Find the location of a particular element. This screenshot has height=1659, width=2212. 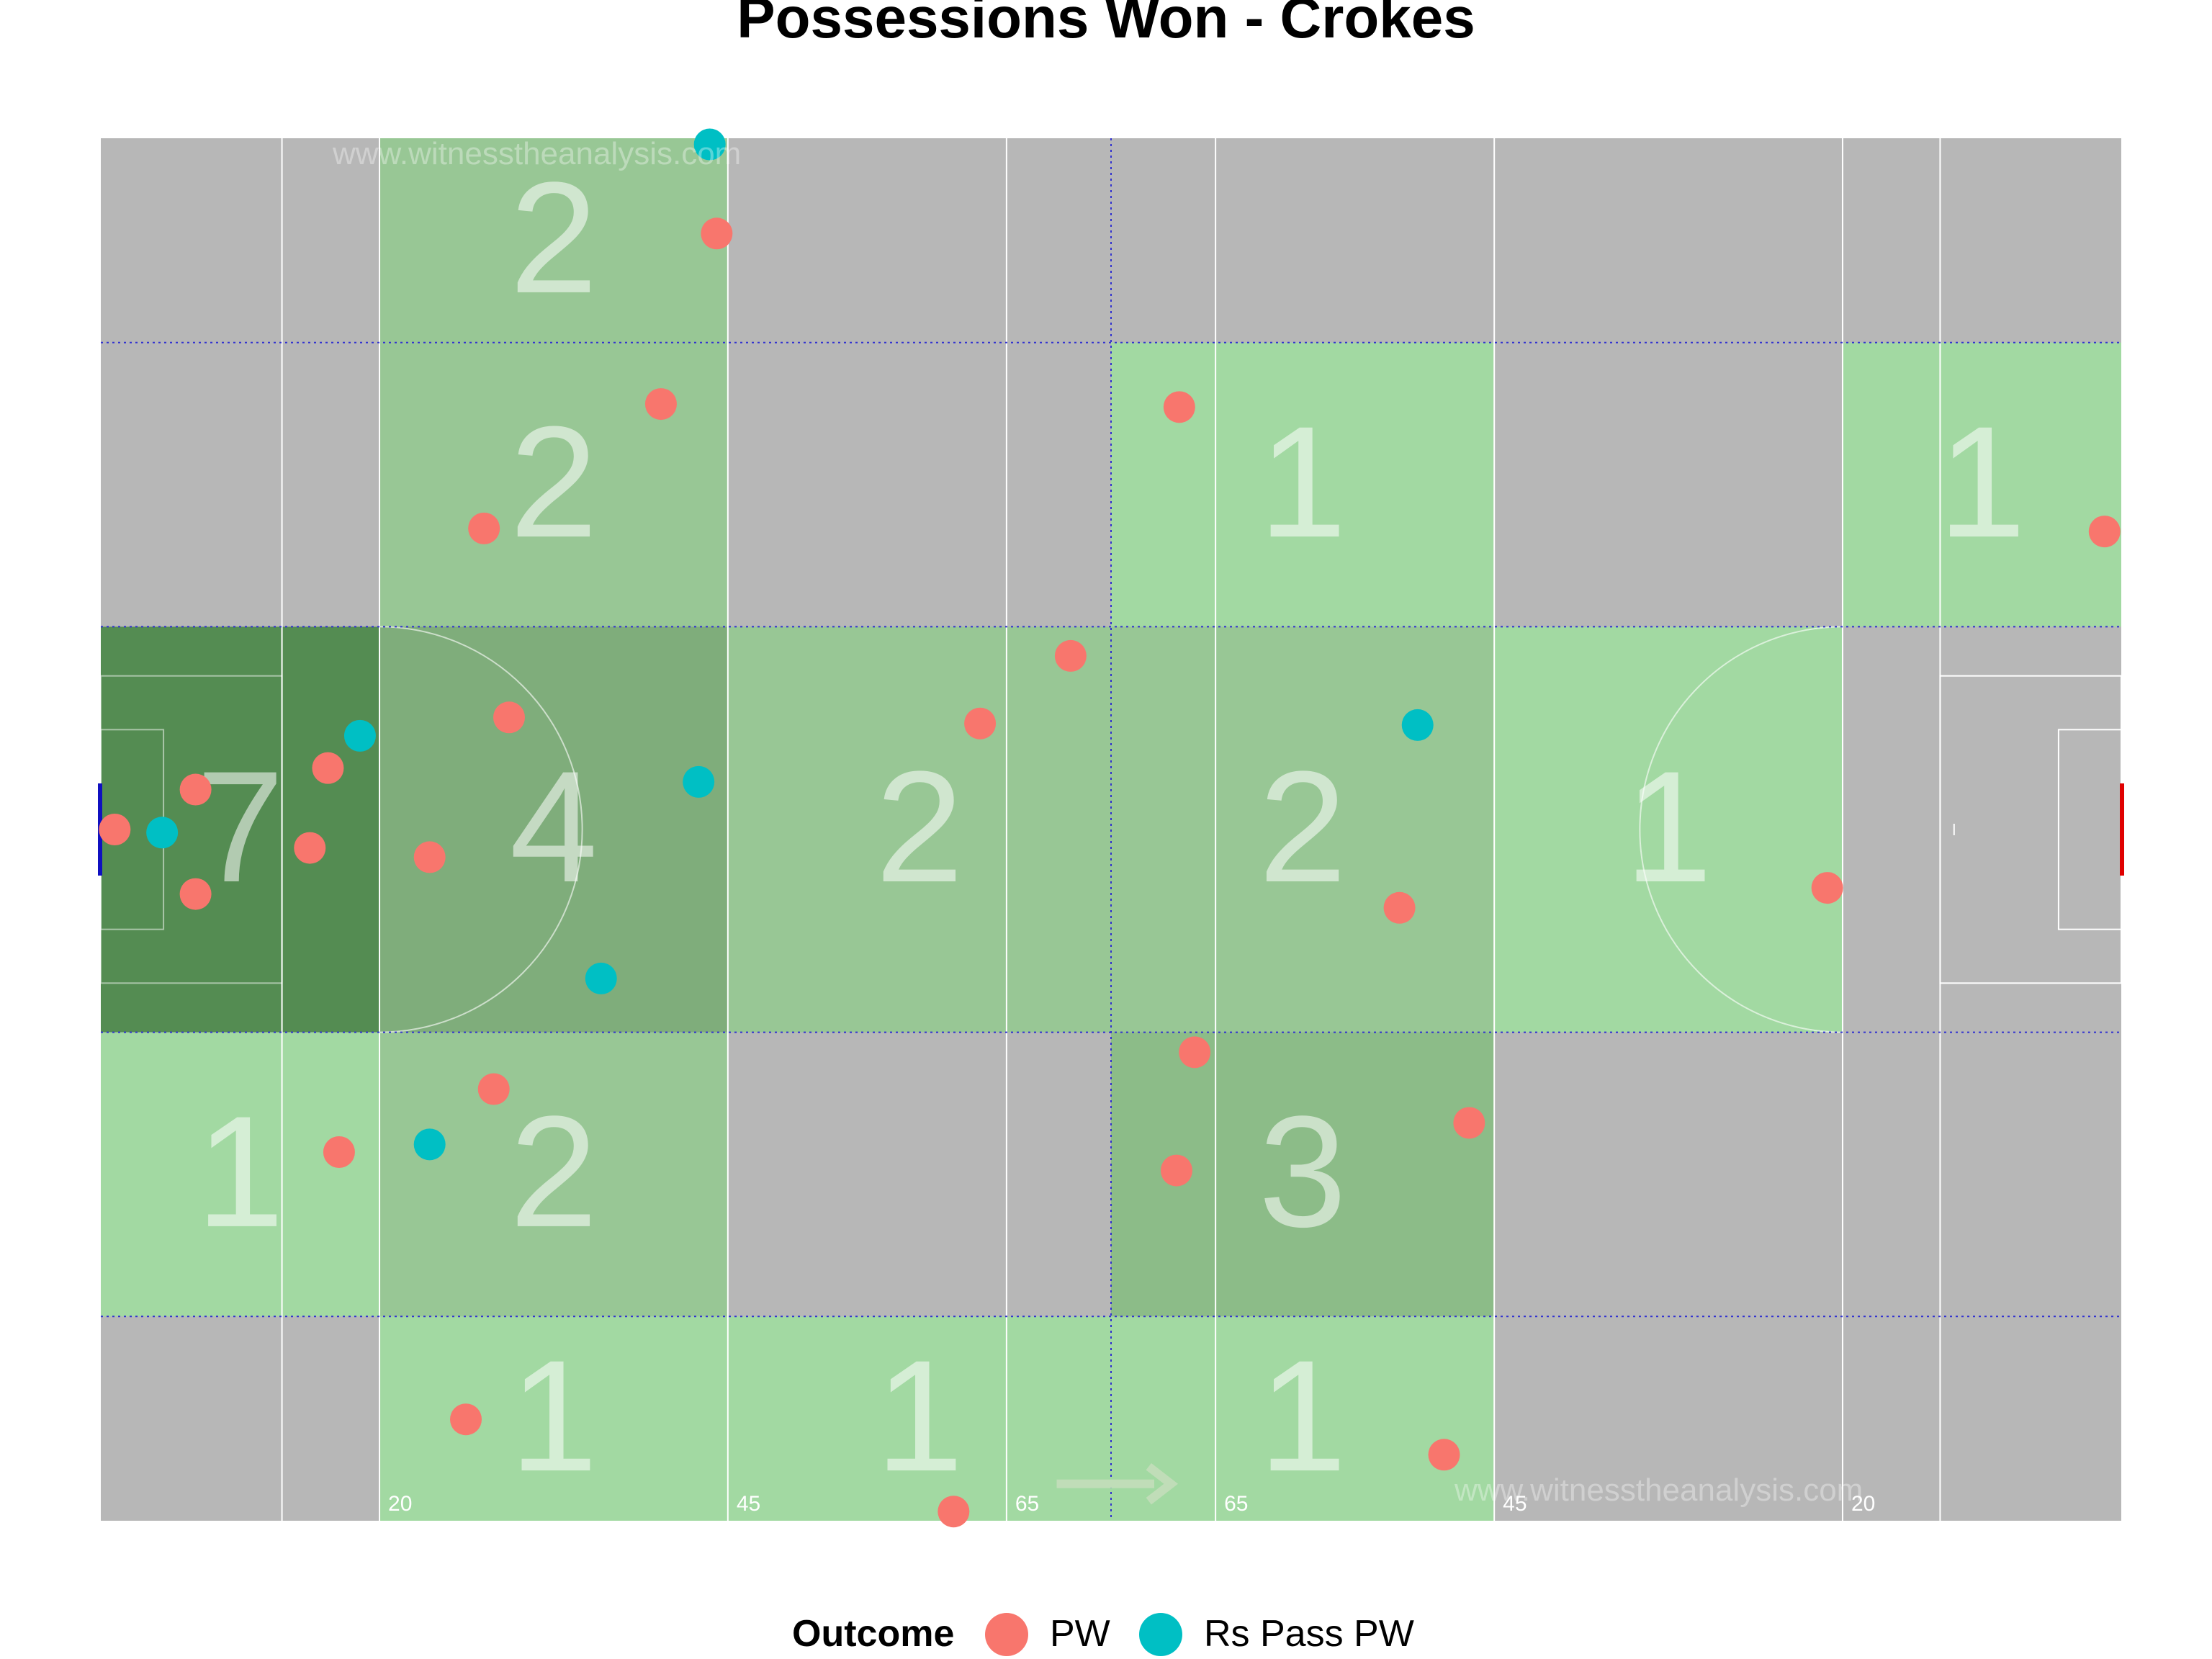

legend: Outcome PW Rs Pass PW is located at coordinates (1103, 1635).